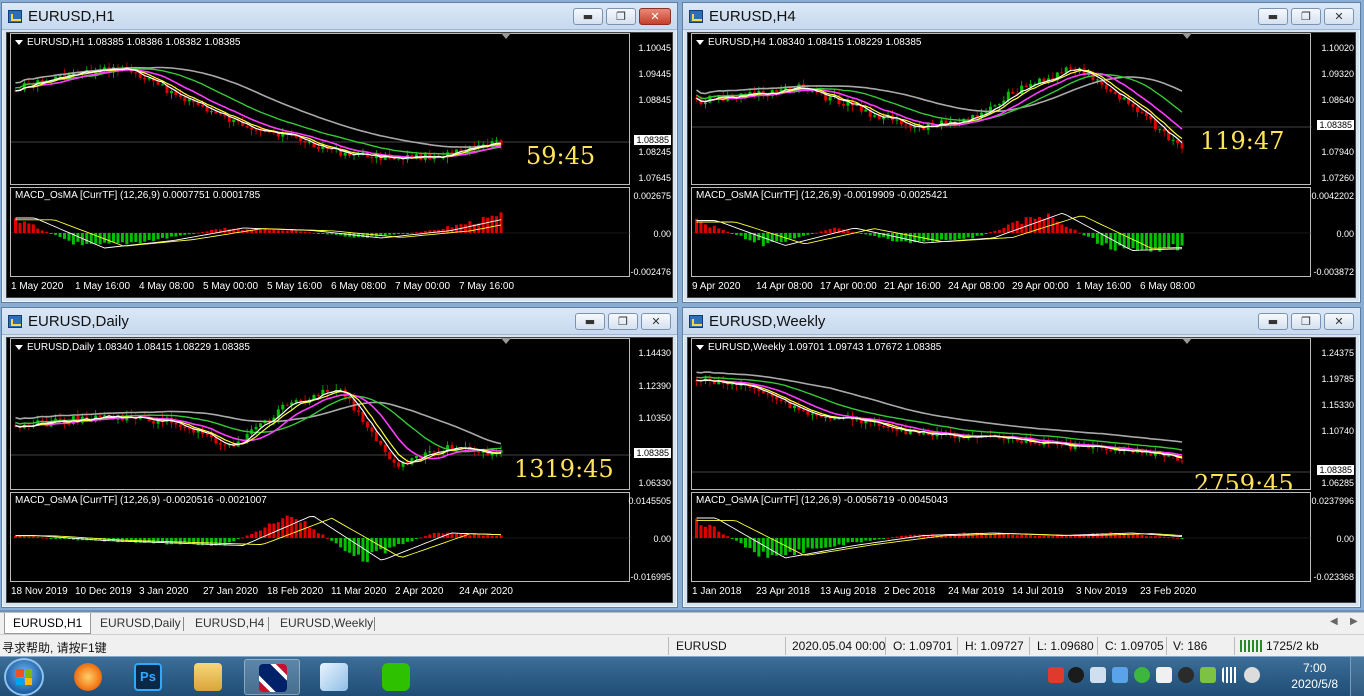 This screenshot has width=1364, height=696. Describe the element at coordinates (396, 677) in the screenshot. I see `taskbar-wechat` at that location.